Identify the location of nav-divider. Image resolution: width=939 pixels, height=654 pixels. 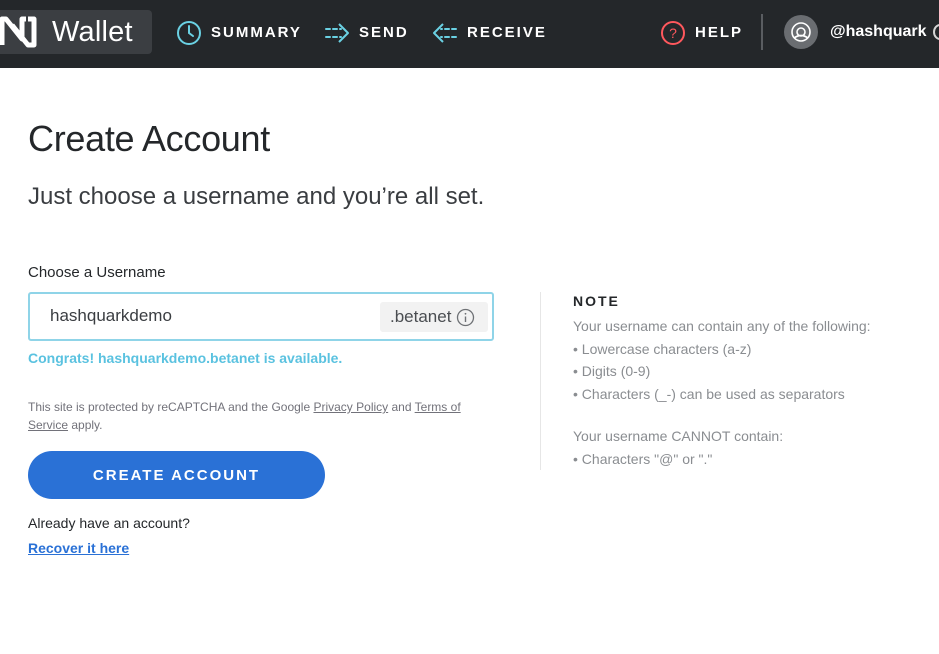
(762, 32).